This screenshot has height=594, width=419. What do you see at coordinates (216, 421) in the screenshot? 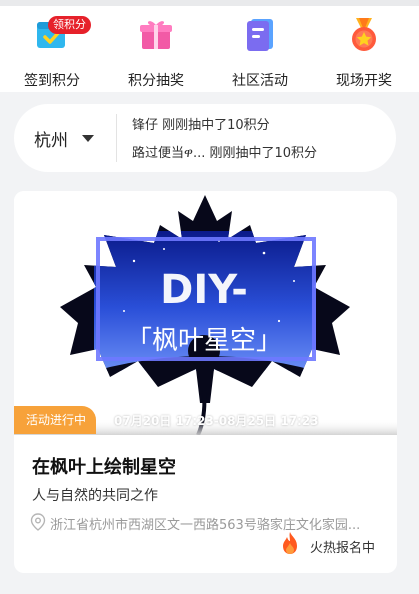
I see `activity-date-range: 07月20日 17:23-08月25日 17:23` at bounding box center [216, 421].